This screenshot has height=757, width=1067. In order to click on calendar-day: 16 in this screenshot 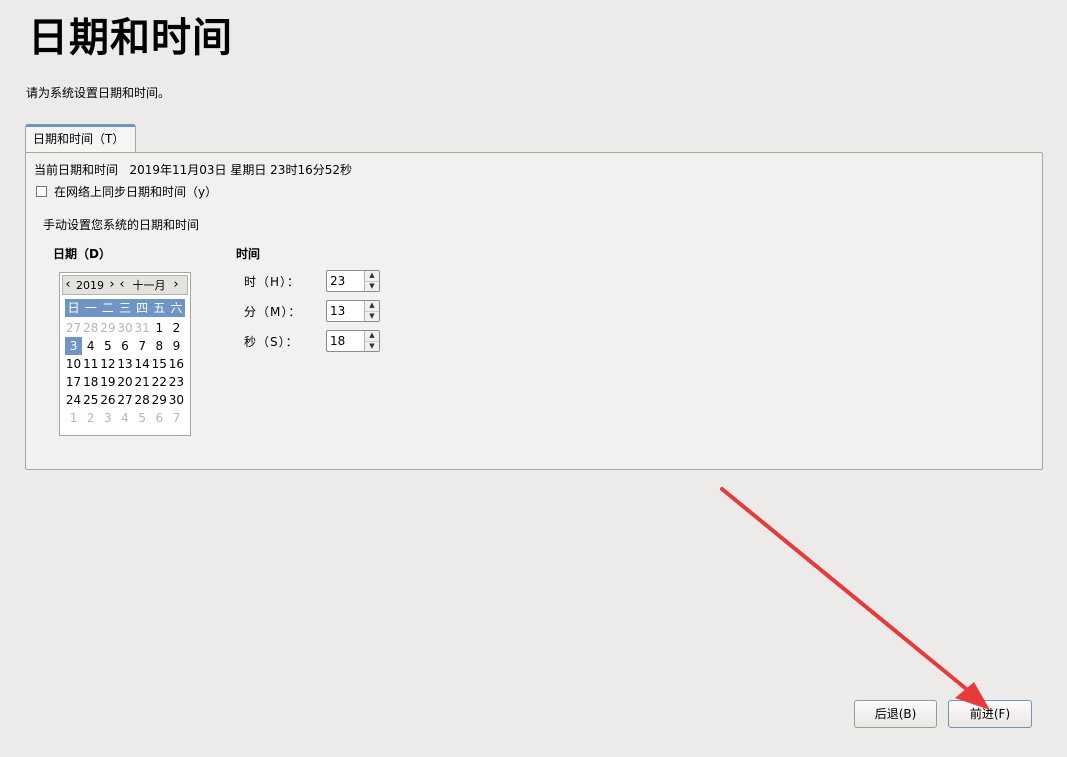, I will do `click(176, 364)`.